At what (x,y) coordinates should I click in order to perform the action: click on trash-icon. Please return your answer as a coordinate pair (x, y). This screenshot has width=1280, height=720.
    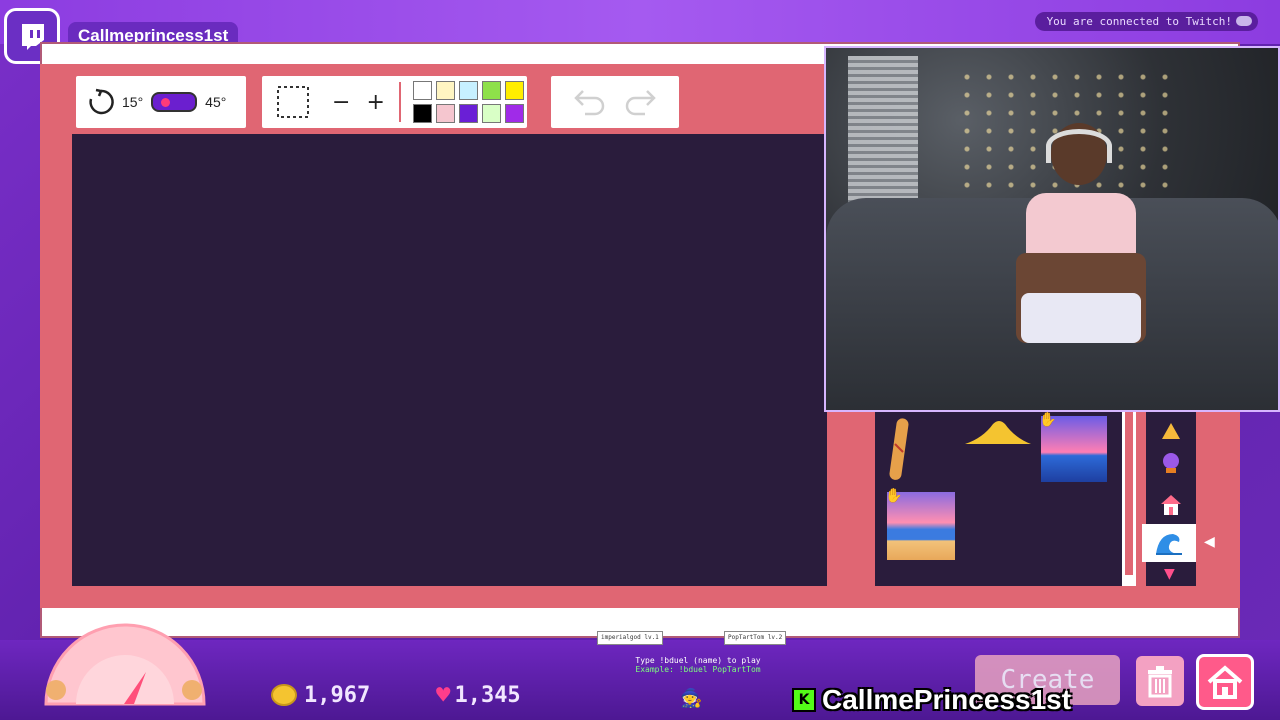
    Looking at the image, I should click on (1160, 682).